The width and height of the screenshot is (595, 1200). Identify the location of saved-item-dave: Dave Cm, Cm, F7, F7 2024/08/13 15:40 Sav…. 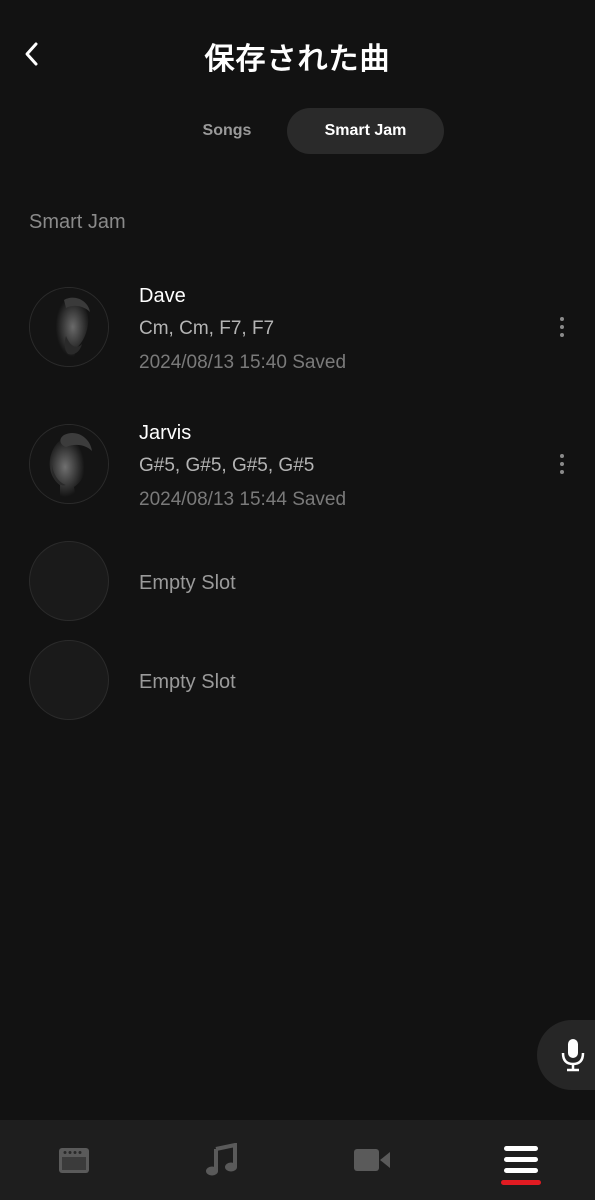
(297, 335).